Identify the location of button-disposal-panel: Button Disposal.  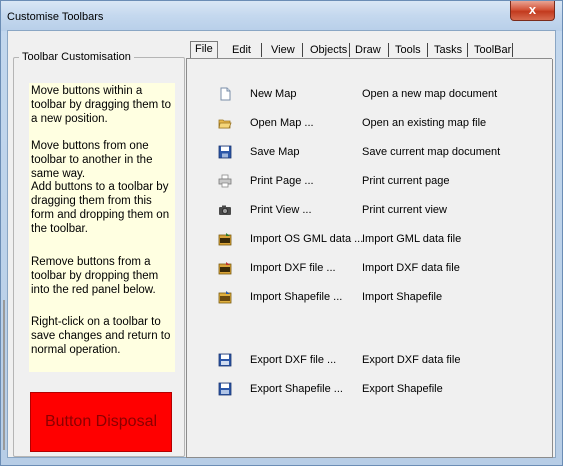
(101, 422).